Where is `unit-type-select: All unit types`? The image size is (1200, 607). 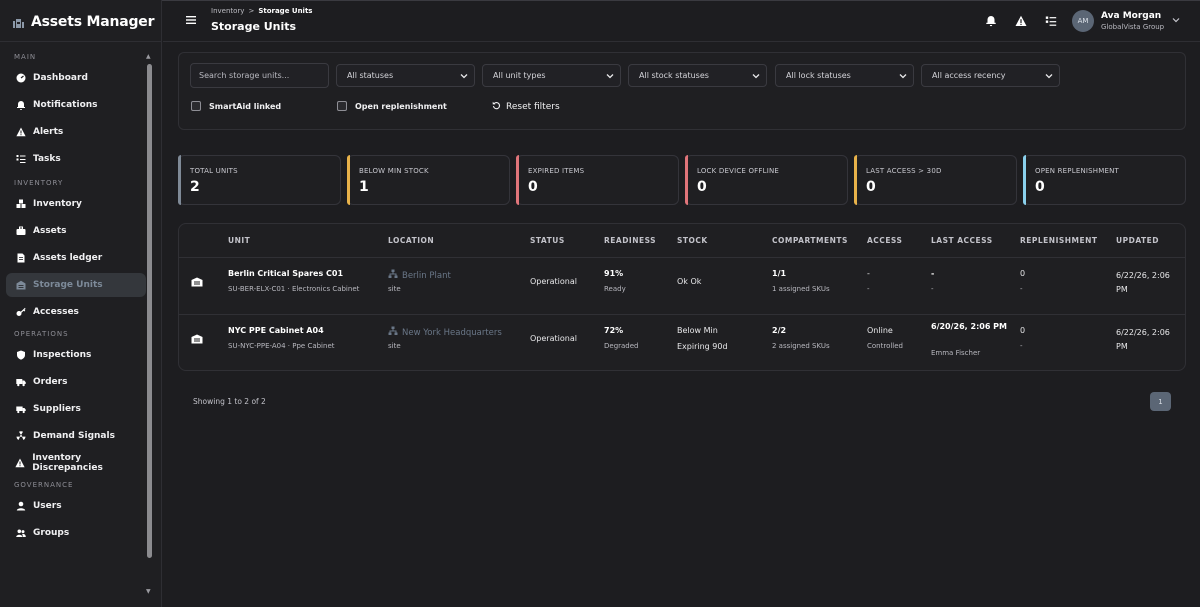
unit-type-select: All unit types is located at coordinates (551, 75).